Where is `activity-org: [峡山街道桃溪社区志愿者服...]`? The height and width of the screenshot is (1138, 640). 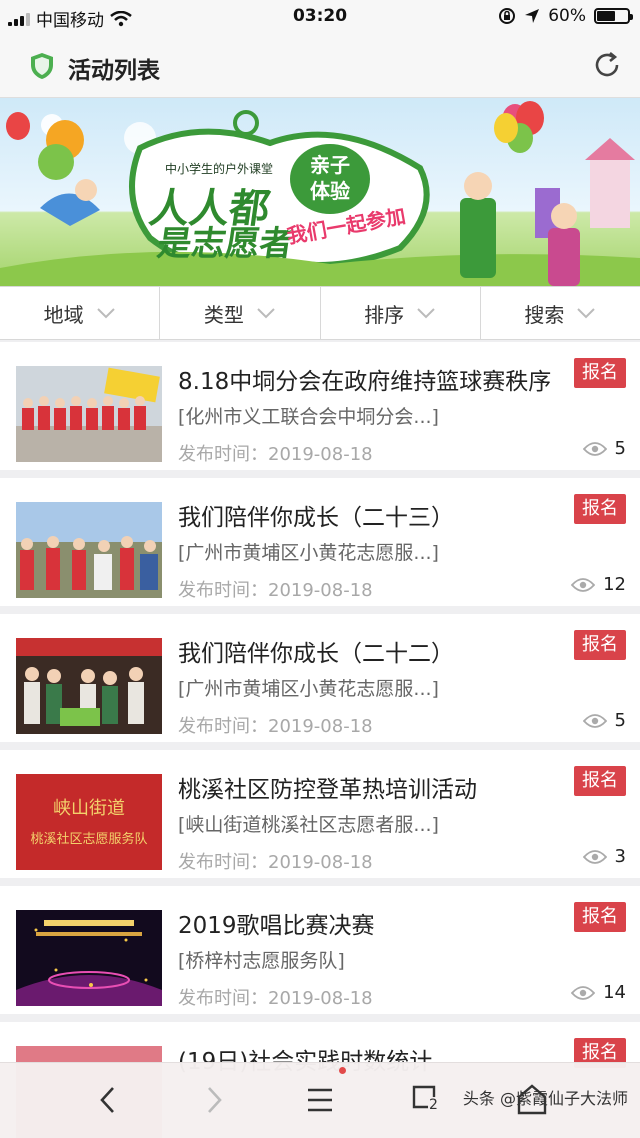 activity-org: [峡山街道桃溪社区志愿者服...] is located at coordinates (308, 825).